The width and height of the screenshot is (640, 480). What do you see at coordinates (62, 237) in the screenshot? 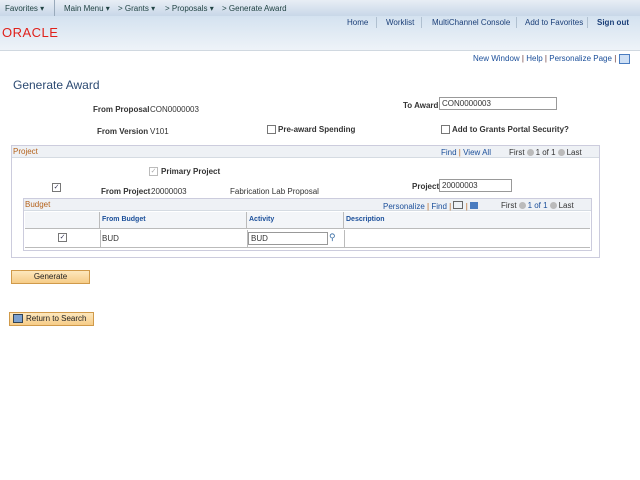
I see `budget-row-checkbox: ✓` at bounding box center [62, 237].